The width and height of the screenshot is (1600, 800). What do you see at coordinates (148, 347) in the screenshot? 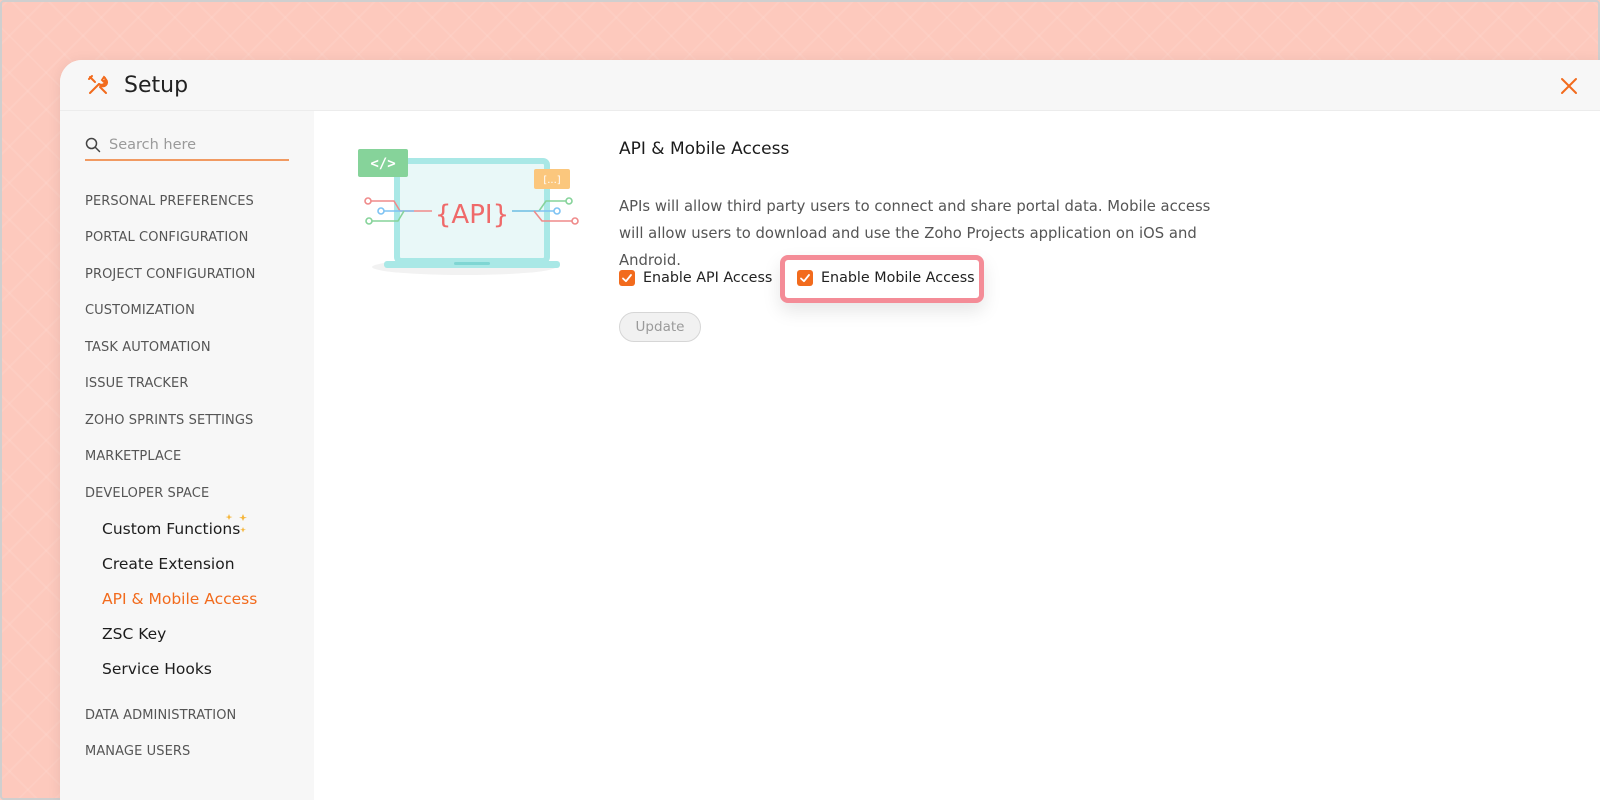
I see `sidebar-item-task-automation: TASK AUTOMATION` at bounding box center [148, 347].